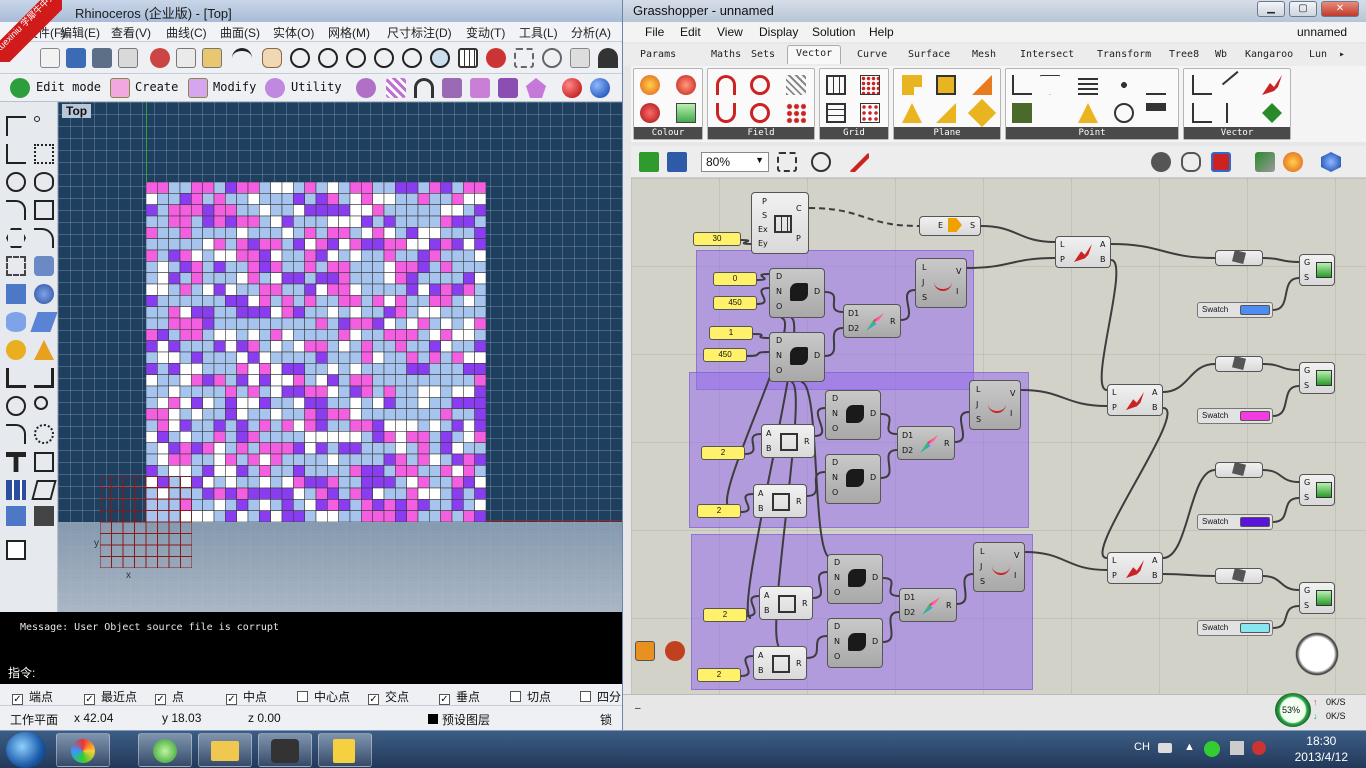 This screenshot has height=768, width=1366. Describe the element at coordinates (1124, 54) in the screenshot. I see `tab-transform: Transform` at that location.